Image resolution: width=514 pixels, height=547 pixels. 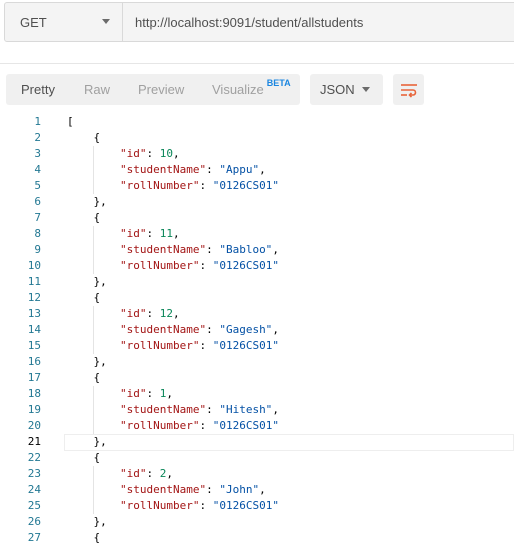 What do you see at coordinates (37, 233) in the screenshot?
I see `line-number: 8` at bounding box center [37, 233].